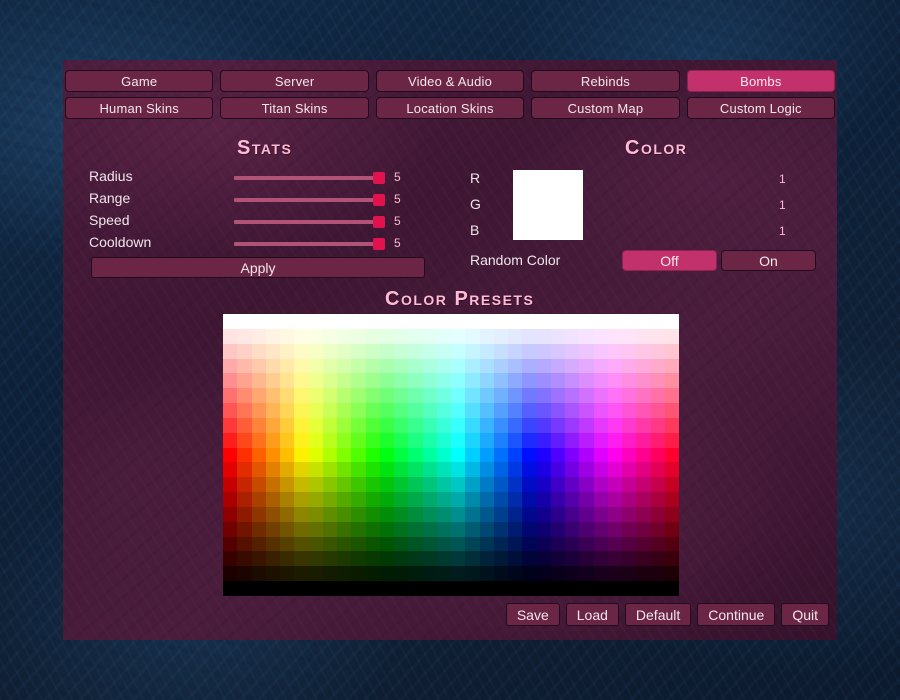  What do you see at coordinates (379, 244) in the screenshot?
I see `slider-handle` at bounding box center [379, 244].